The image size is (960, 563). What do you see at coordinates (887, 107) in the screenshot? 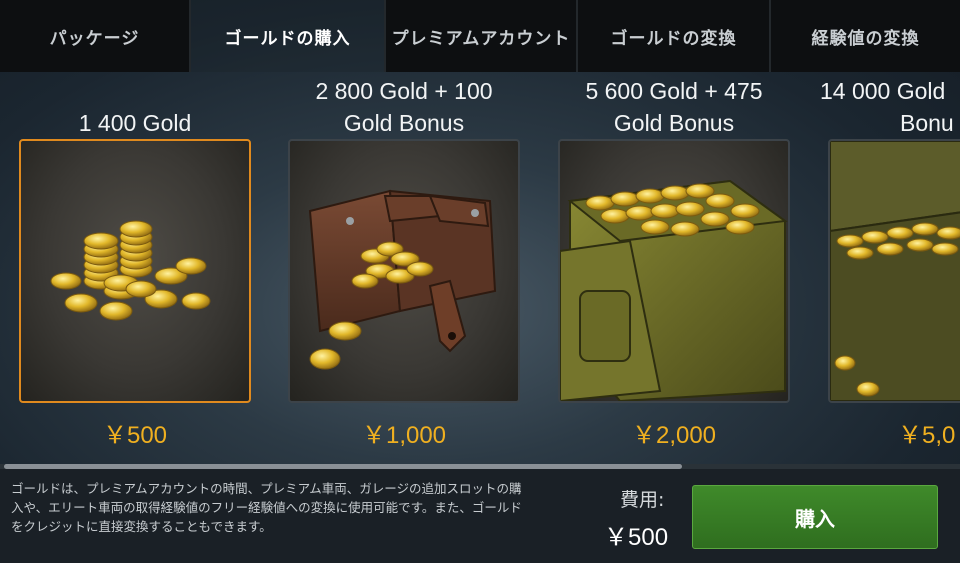
I see `offer-title: 14 000 Gold Bonu` at bounding box center [887, 107].